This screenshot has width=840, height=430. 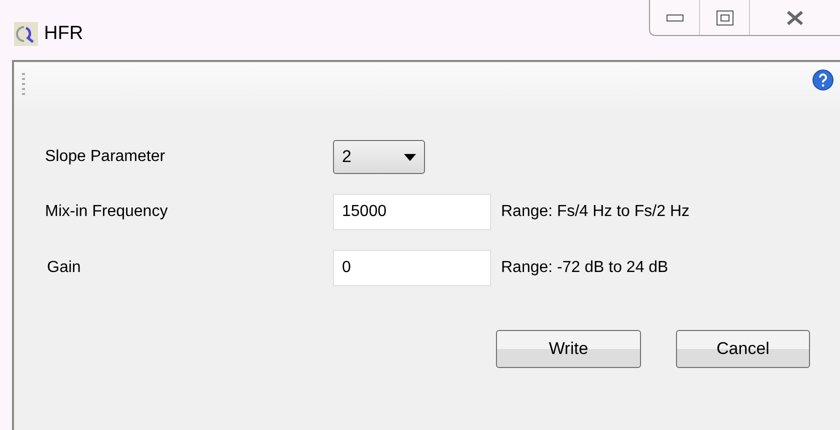 What do you see at coordinates (107, 212) in the screenshot?
I see `field-label: Mix-in Frequency` at bounding box center [107, 212].